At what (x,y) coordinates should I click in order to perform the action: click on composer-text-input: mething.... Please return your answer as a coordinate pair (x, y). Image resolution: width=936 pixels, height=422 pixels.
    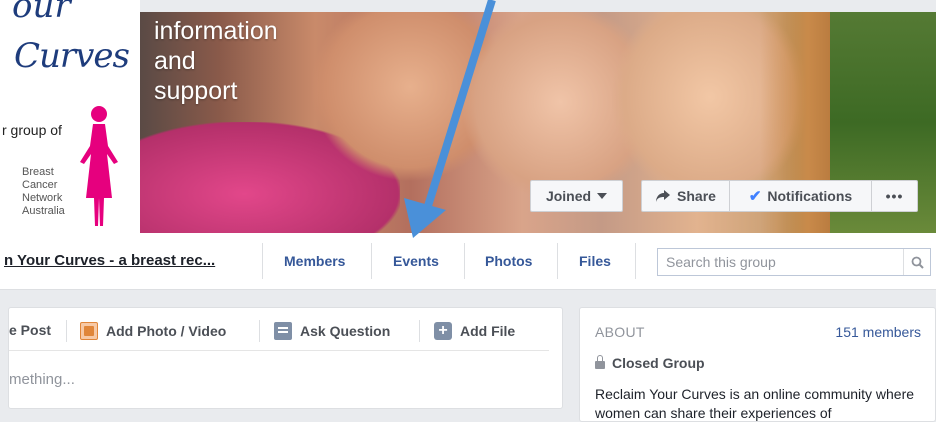
    Looking at the image, I should click on (42, 379).